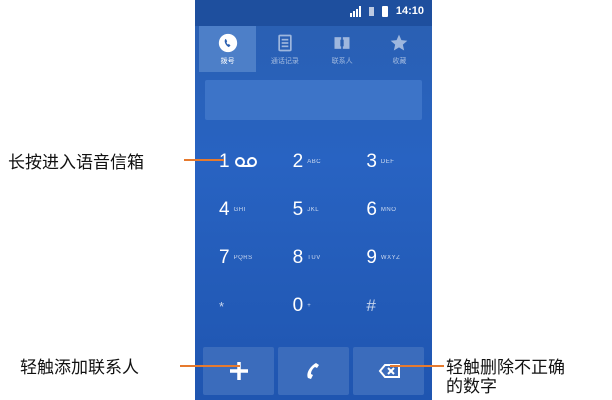 The image size is (612, 400). What do you see at coordinates (285, 42) in the screenshot?
I see `call-log-icon` at bounding box center [285, 42].